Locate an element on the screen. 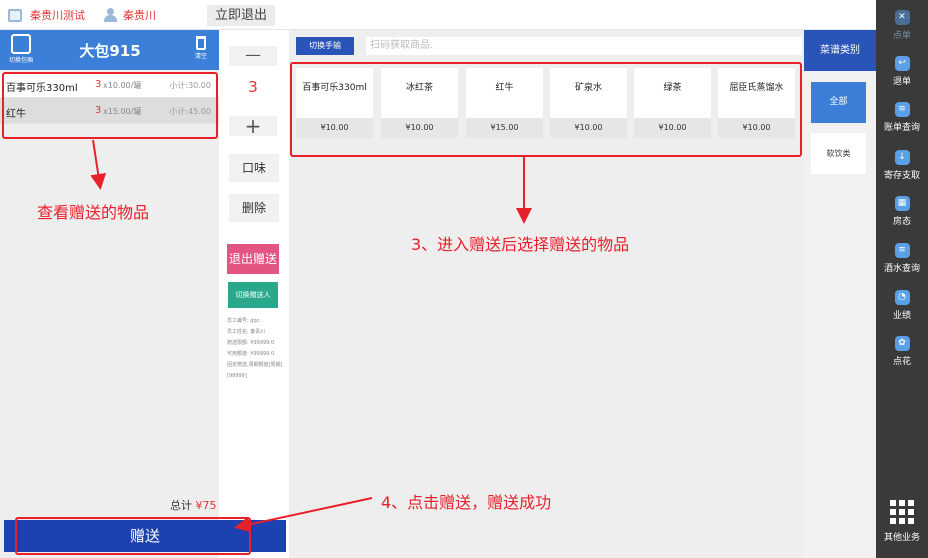 This screenshot has height=558, width=928. chart-icon: ◔ is located at coordinates (902, 297).